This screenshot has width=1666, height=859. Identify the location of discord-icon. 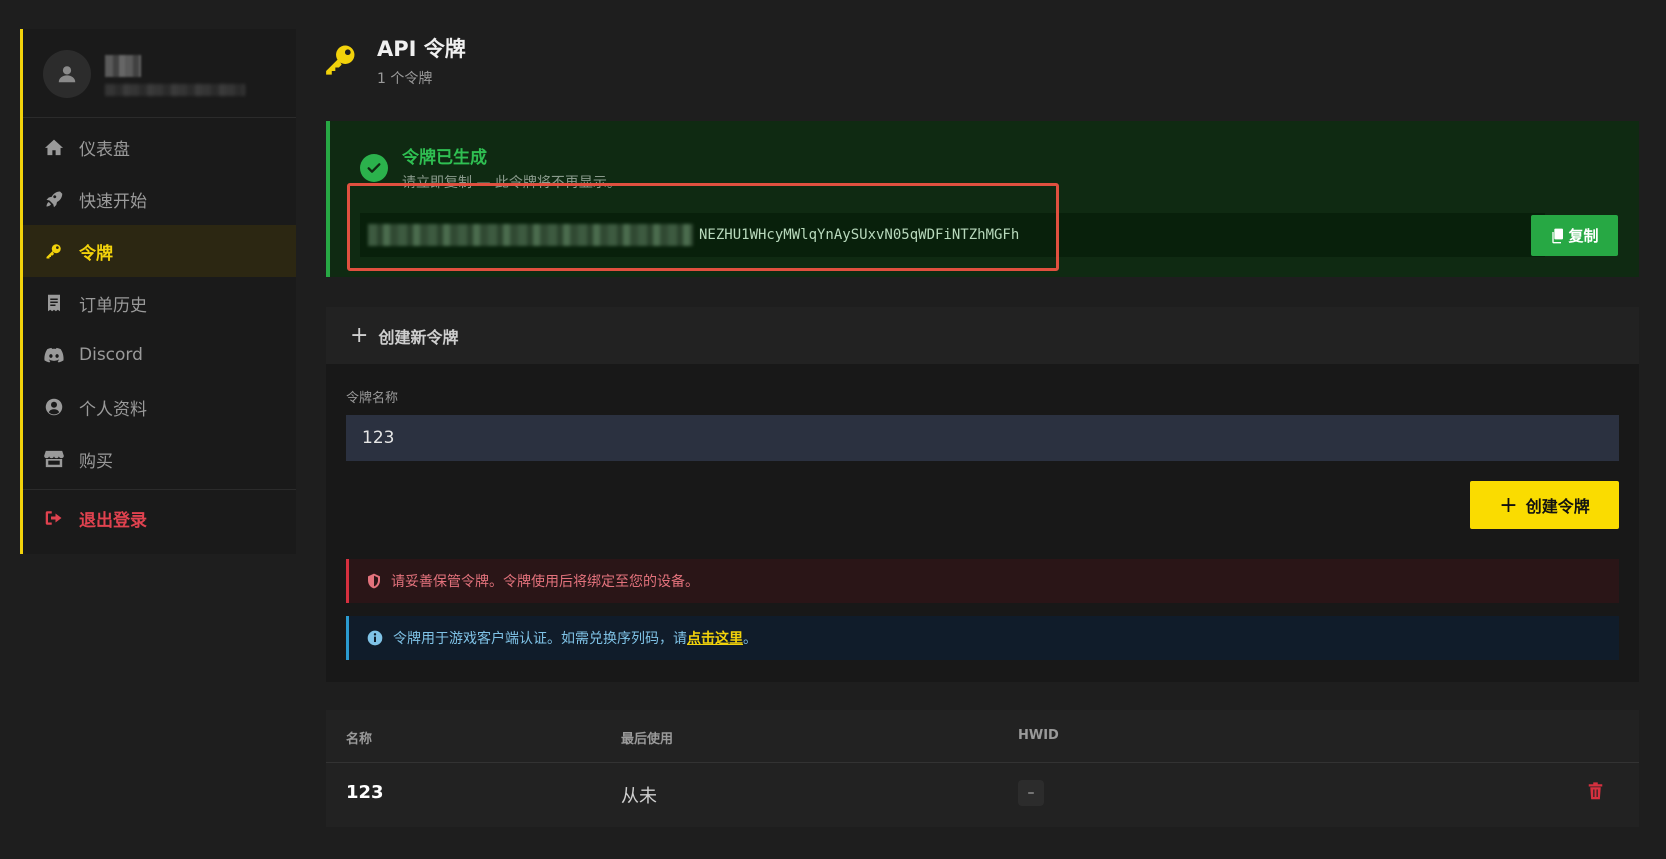
(54, 355).